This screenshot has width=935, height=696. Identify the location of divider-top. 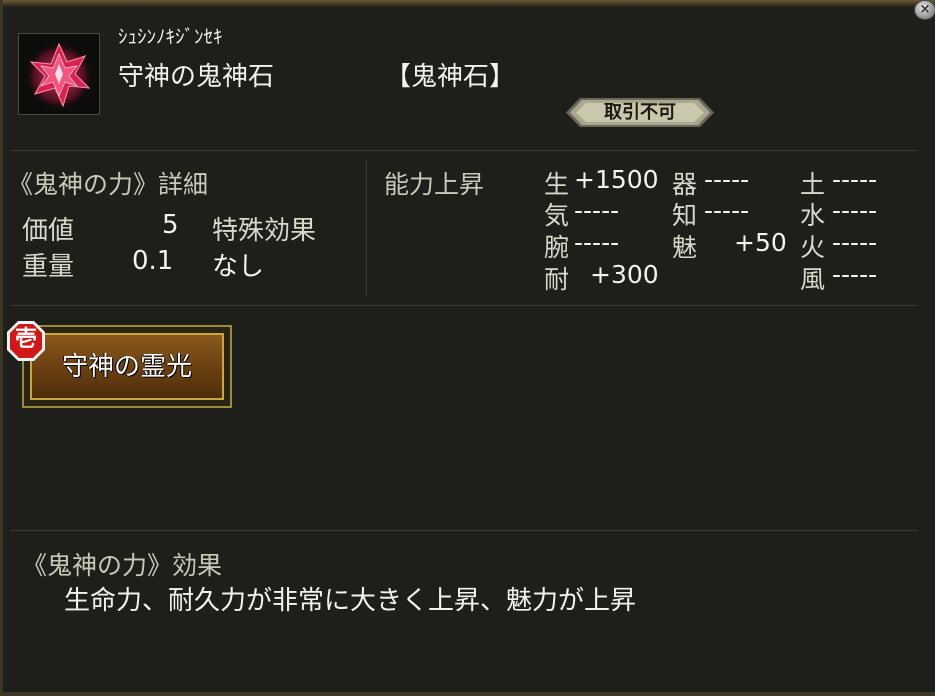
(464, 150).